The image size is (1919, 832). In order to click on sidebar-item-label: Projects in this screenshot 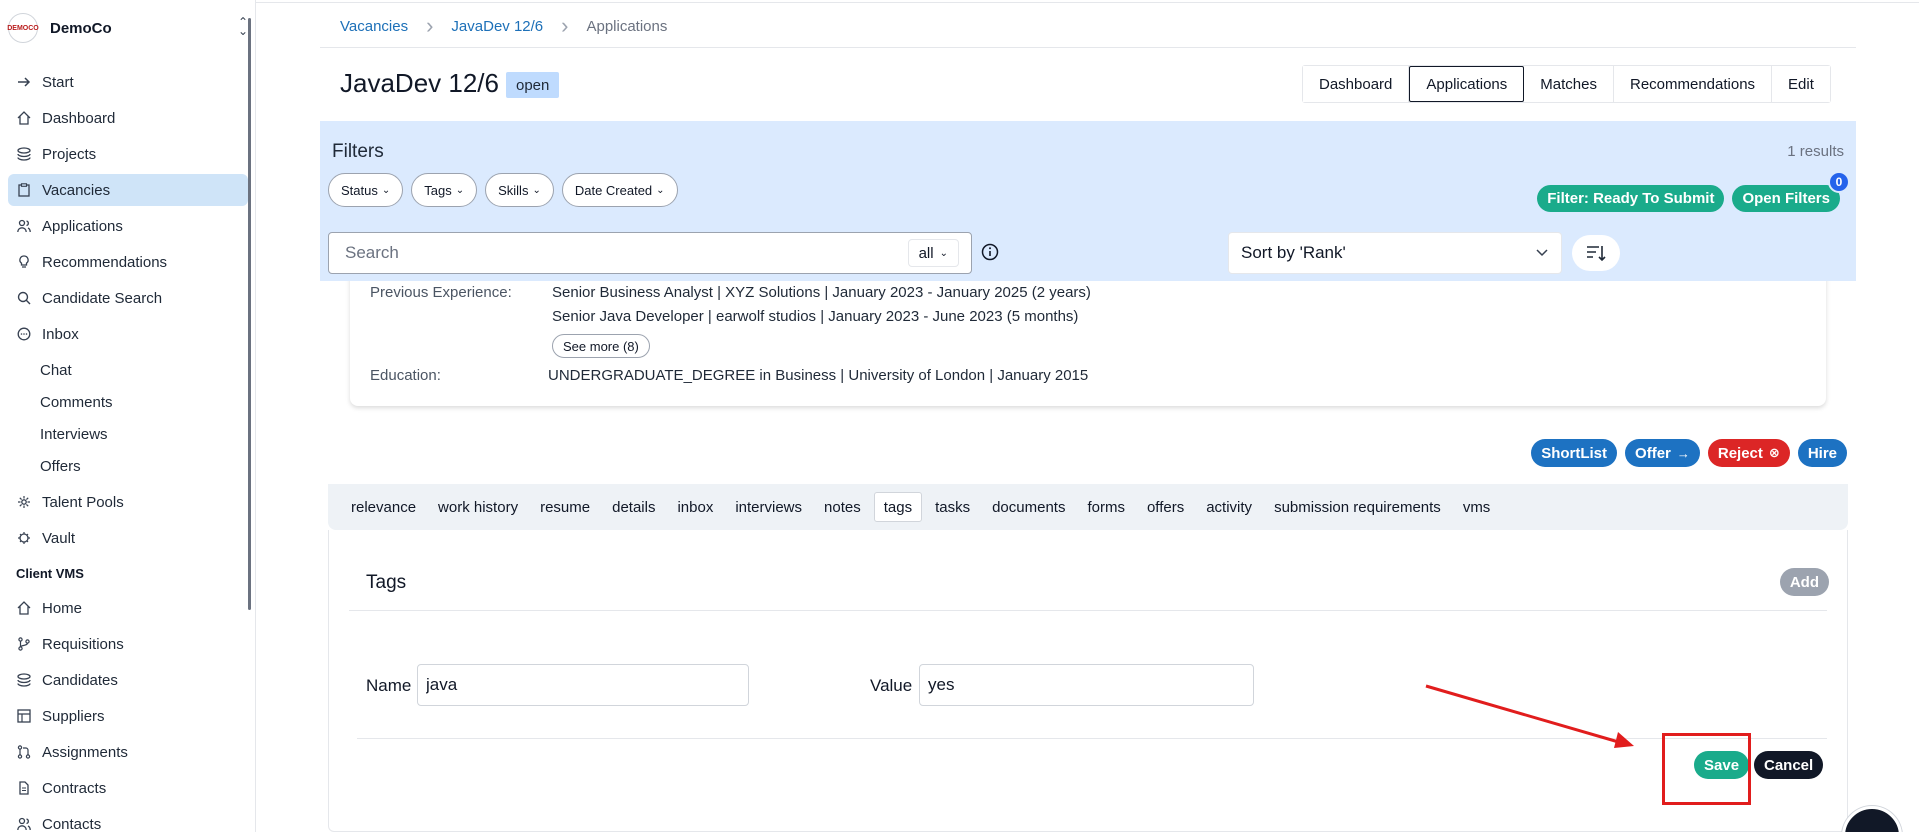, I will do `click(69, 154)`.